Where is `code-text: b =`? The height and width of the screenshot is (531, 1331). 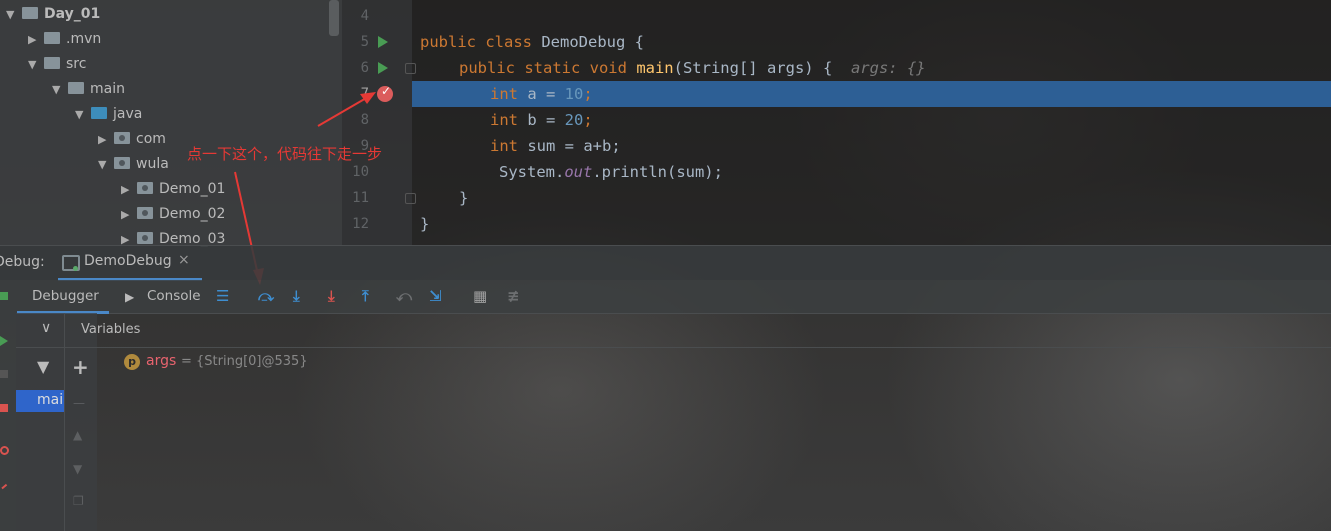 code-text: b = is located at coordinates (541, 120).